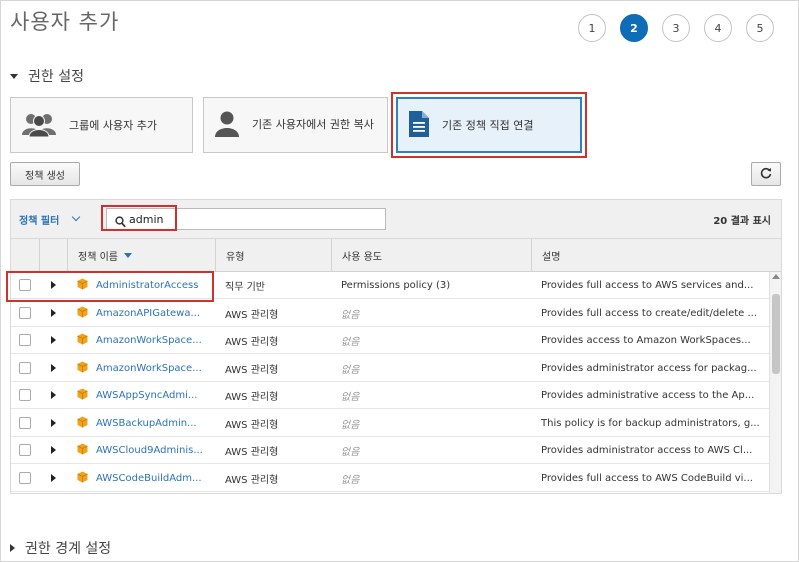  I want to click on filter-bar: 정책 필터 20 결과 표시, so click(396, 218).